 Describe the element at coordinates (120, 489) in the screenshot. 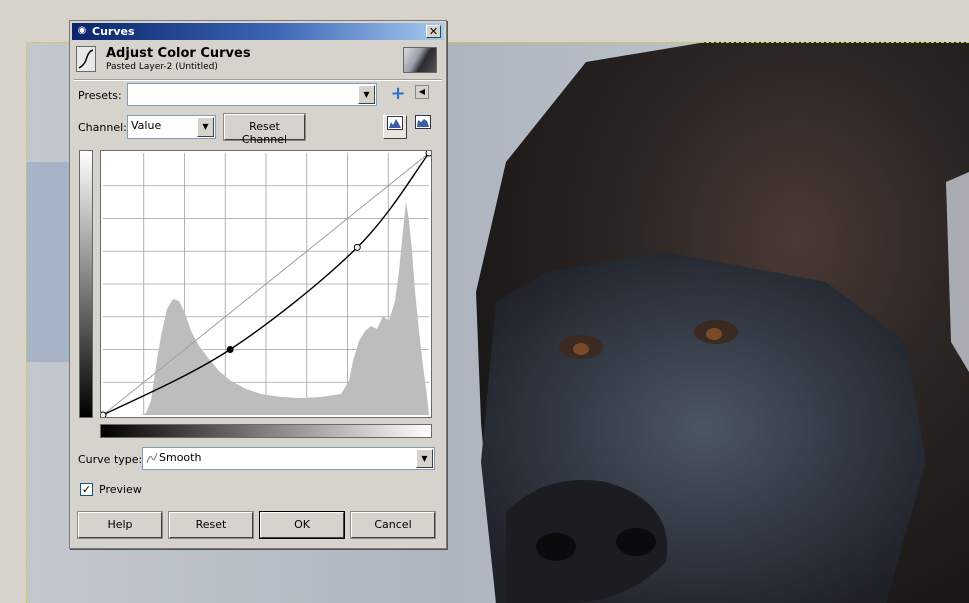

I see `preview-label: Preview` at that location.